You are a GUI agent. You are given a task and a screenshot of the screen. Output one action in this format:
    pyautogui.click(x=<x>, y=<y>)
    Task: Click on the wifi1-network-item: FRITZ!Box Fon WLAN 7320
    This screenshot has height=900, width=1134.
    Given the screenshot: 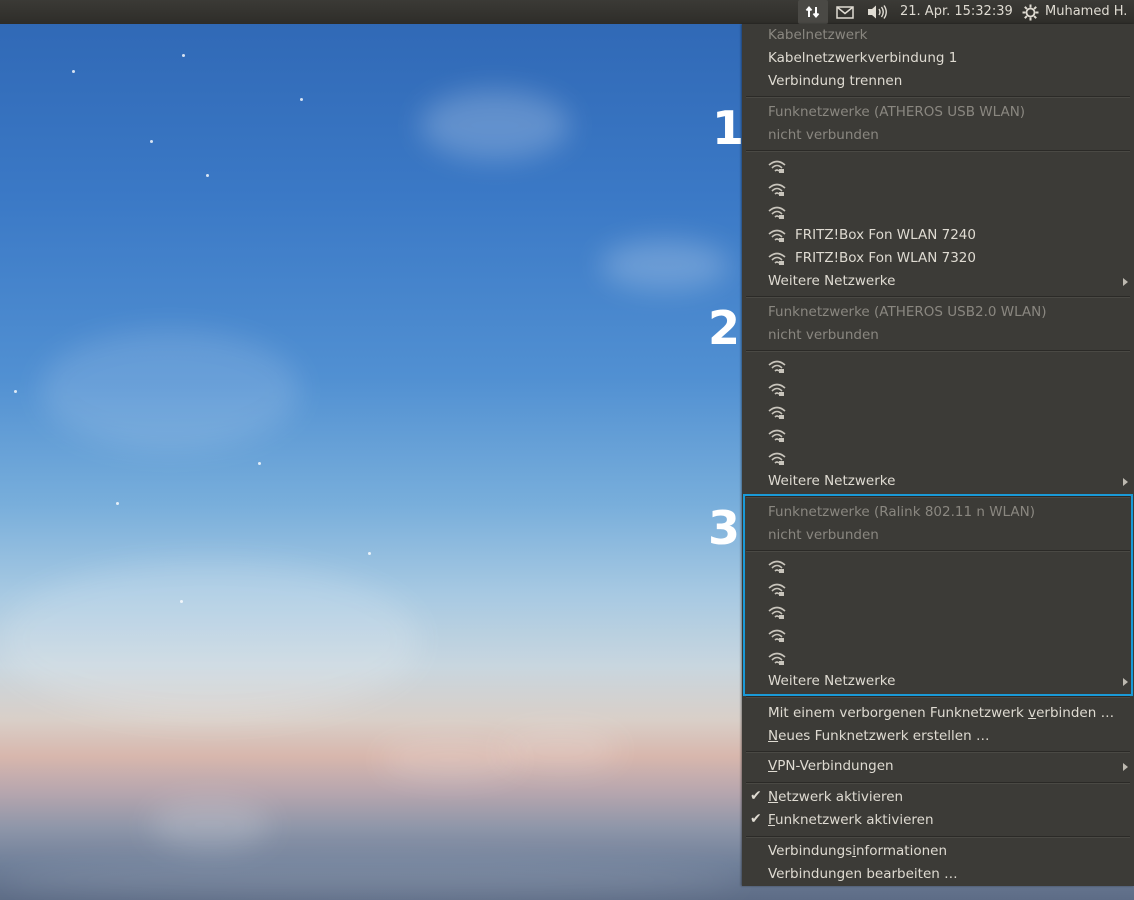 What is the action you would take?
    pyautogui.click(x=938, y=258)
    